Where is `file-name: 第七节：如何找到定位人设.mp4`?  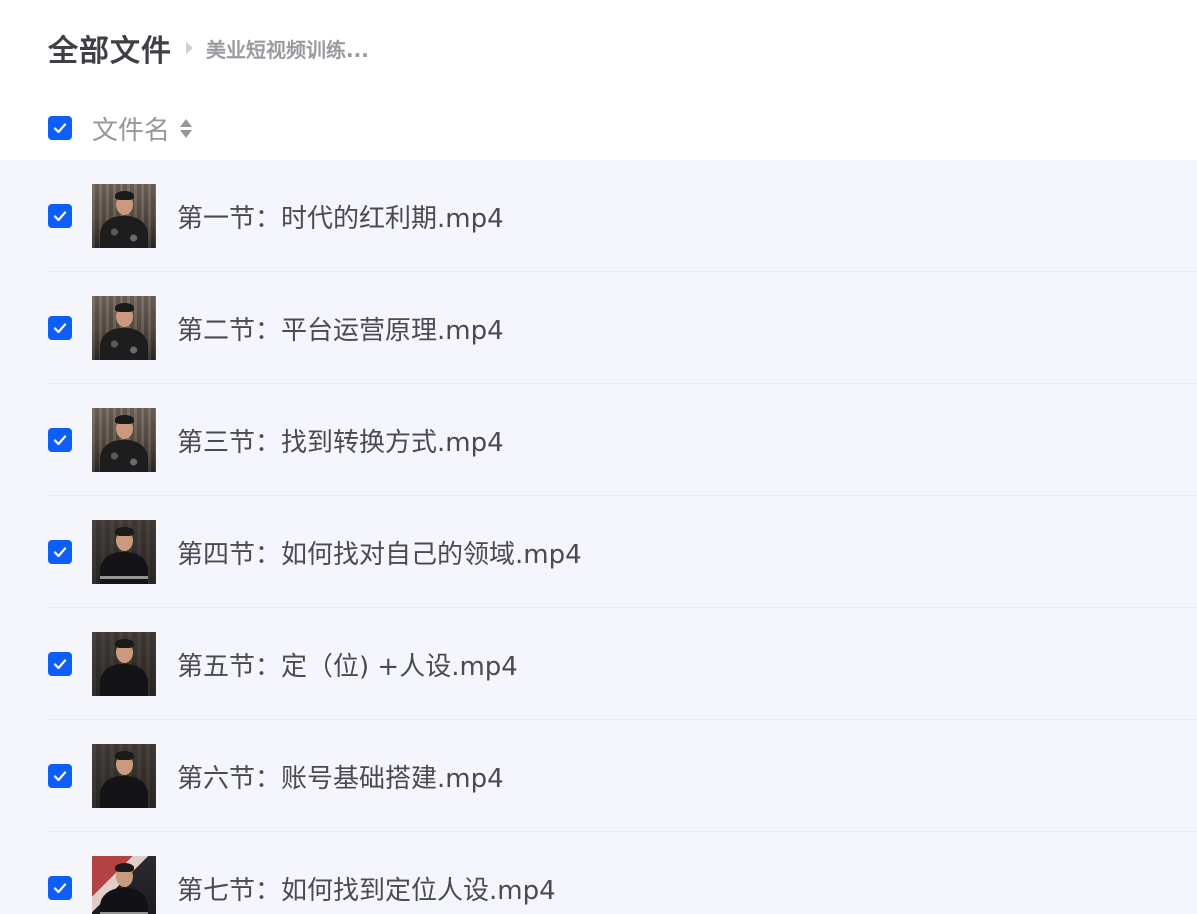
file-name: 第七节：如何找到定位人设.mp4 is located at coordinates (366, 888).